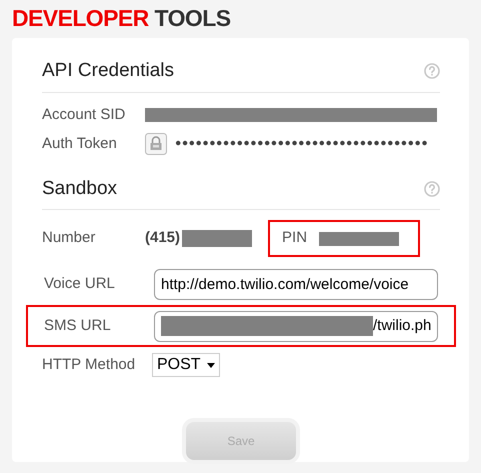  I want to click on field-label: SMS URL, so click(78, 326).